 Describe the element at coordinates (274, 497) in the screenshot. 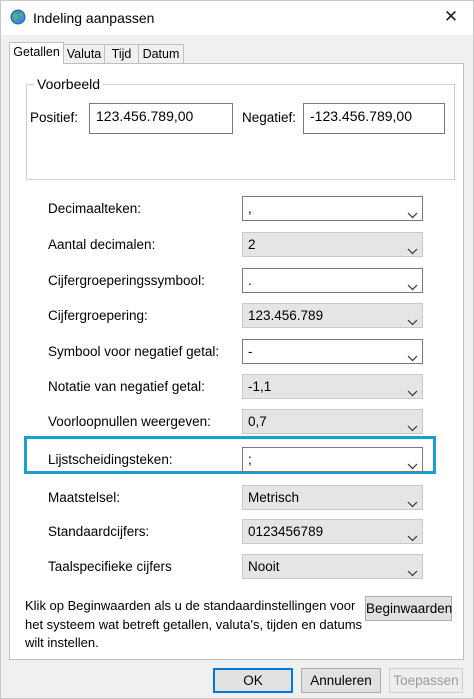

I see `setting-value: Metrisch` at that location.